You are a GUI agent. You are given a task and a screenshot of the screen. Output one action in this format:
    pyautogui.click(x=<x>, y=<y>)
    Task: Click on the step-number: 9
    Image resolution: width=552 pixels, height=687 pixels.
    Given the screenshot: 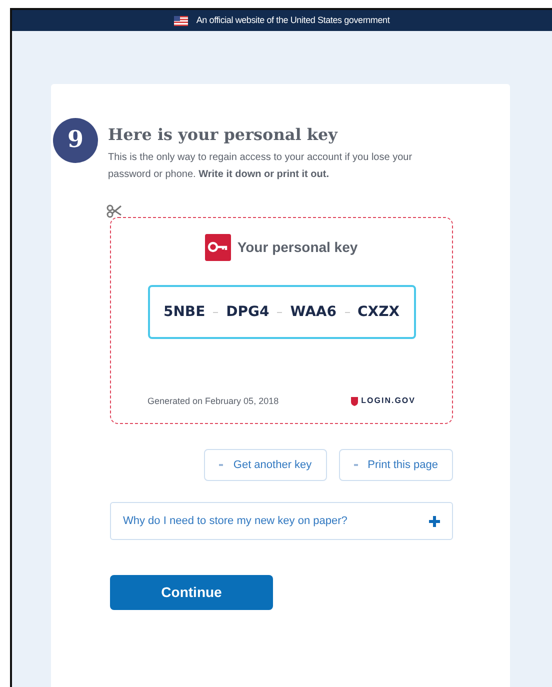 What is the action you would take?
    pyautogui.click(x=75, y=140)
    